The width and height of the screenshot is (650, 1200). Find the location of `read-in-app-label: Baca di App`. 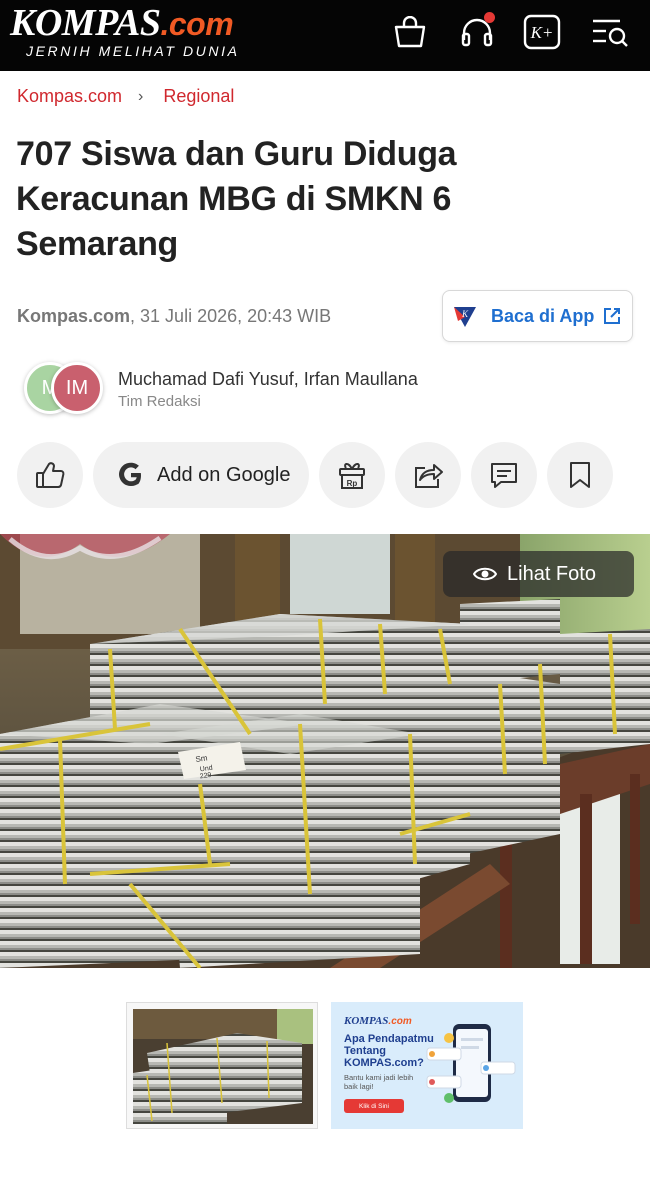

read-in-app-label: Baca di App is located at coordinates (543, 315).